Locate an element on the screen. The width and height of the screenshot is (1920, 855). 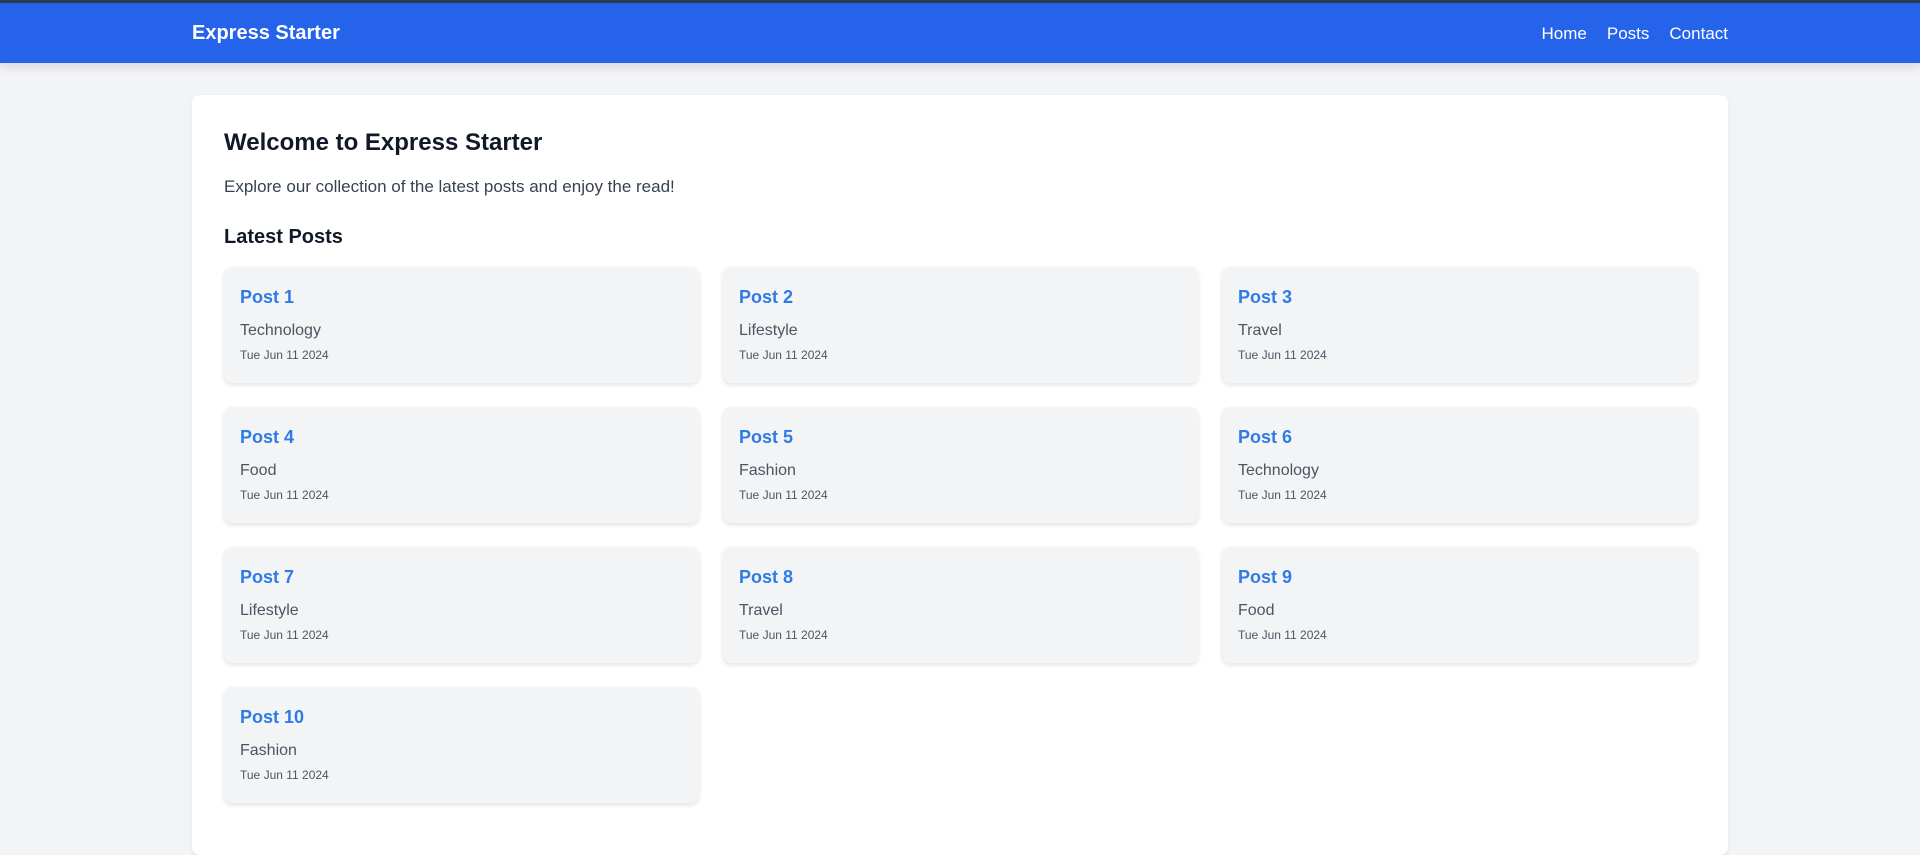
post-title-link: Post 4 is located at coordinates (461, 437).